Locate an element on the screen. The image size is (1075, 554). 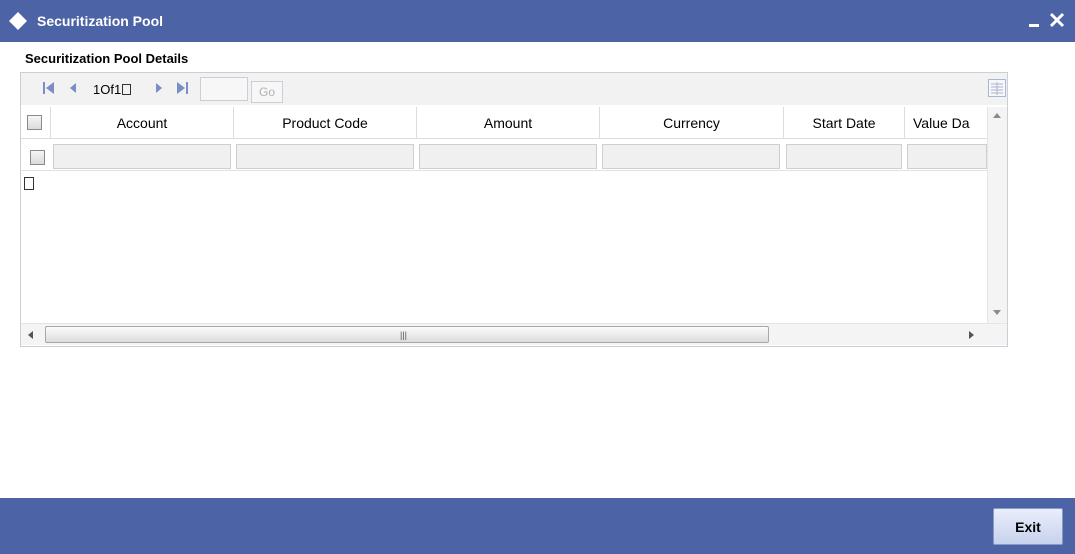
scroll-down-arrow-icon is located at coordinates (997, 312).